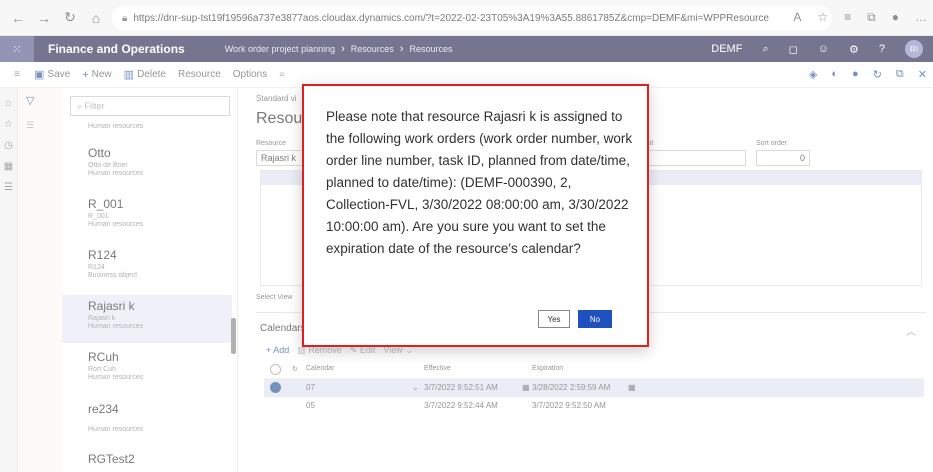 The height and width of the screenshot is (472, 933). I want to click on no-button: No, so click(595, 319).